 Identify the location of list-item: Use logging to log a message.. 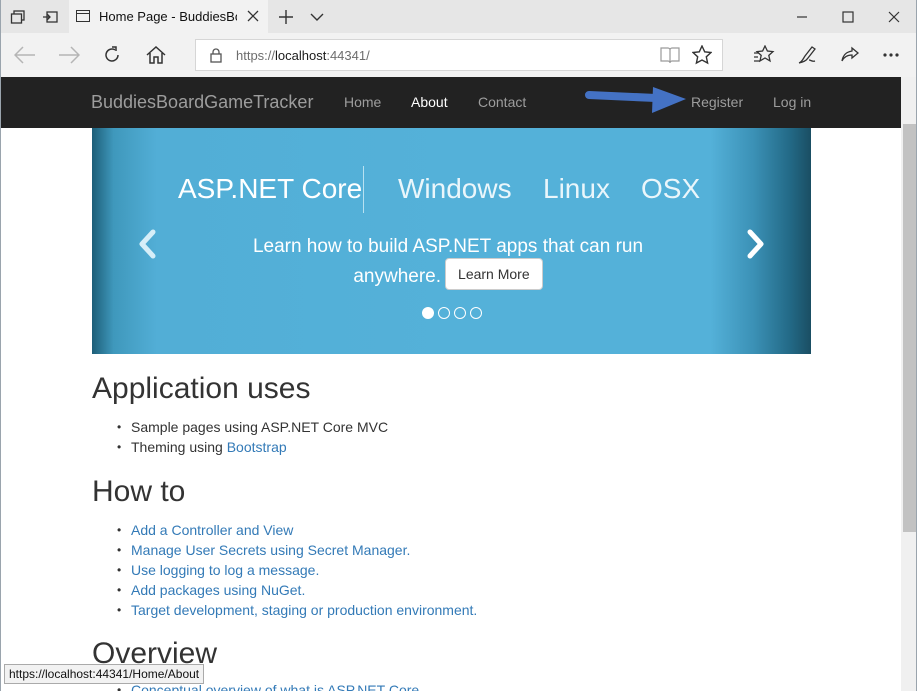
(297, 570).